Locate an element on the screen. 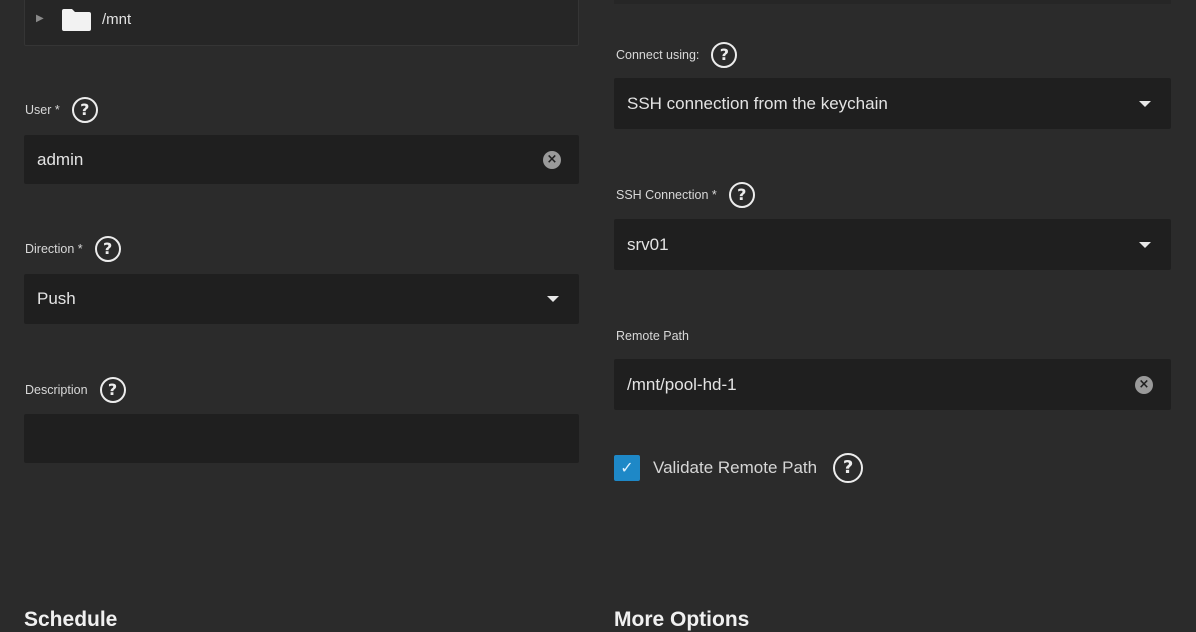 This screenshot has width=1196, height=632. folder-icon is located at coordinates (76, 20).